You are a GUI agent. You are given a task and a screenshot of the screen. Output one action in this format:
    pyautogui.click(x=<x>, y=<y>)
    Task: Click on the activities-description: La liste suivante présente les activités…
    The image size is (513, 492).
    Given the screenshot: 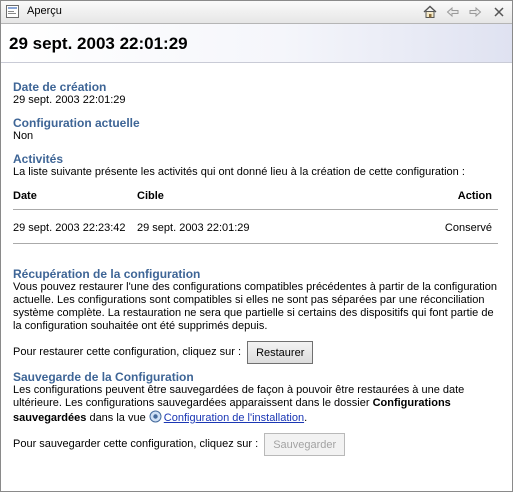 What is the action you would take?
    pyautogui.click(x=239, y=172)
    